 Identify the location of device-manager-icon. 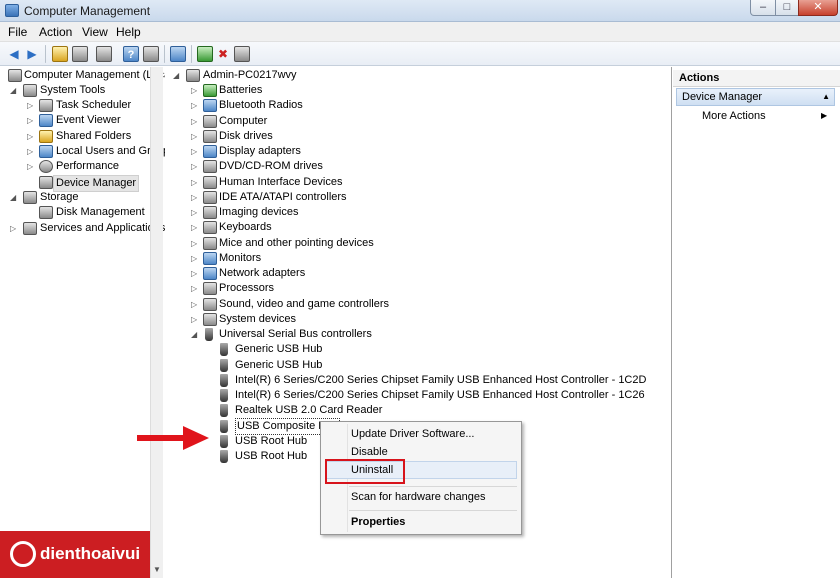
(46, 182).